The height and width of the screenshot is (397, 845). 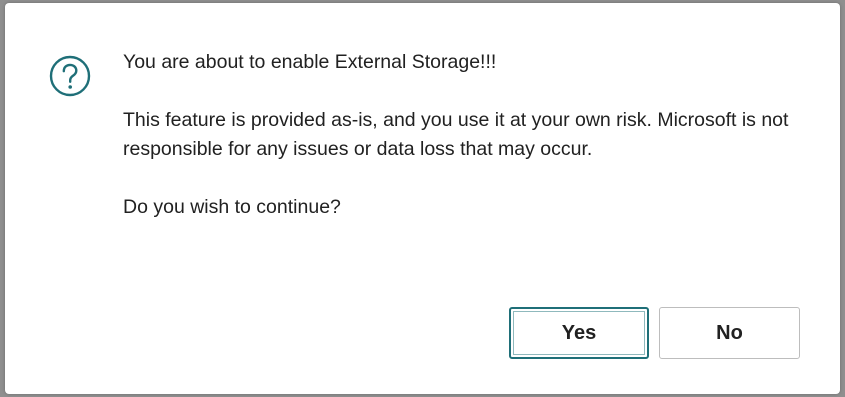 What do you see at coordinates (729, 333) in the screenshot?
I see `no-button: No` at bounding box center [729, 333].